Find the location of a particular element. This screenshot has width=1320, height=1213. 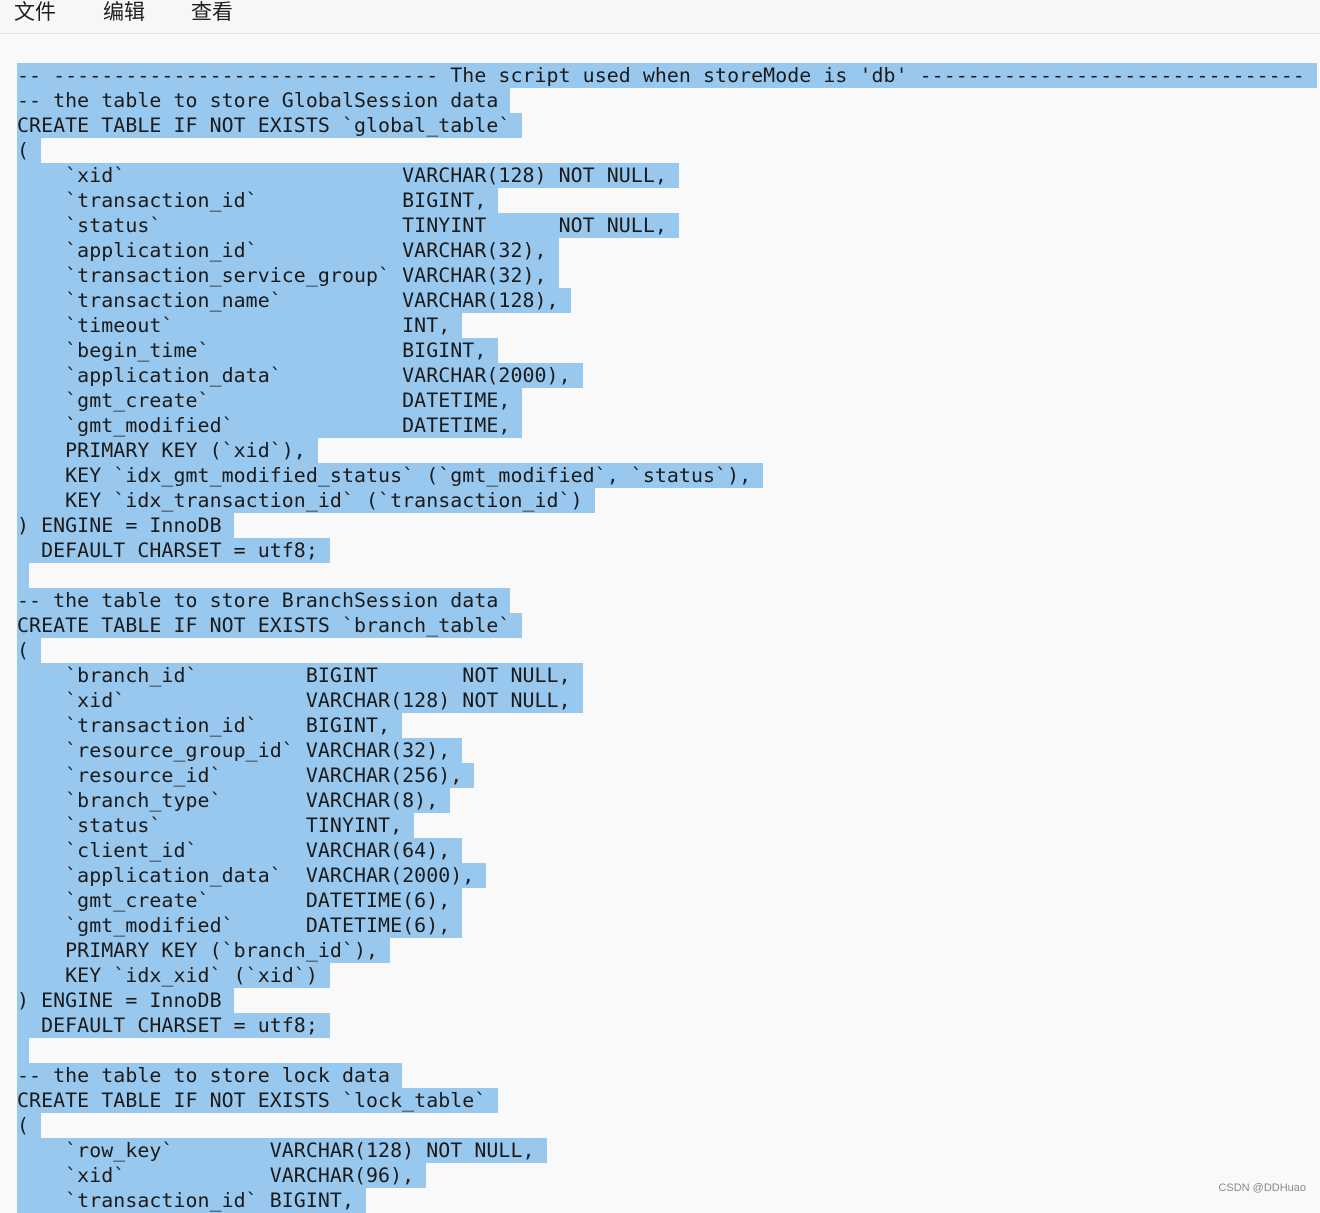

selected-text: `transaction_service_group` VARCHAR(32), is located at coordinates (288, 275).